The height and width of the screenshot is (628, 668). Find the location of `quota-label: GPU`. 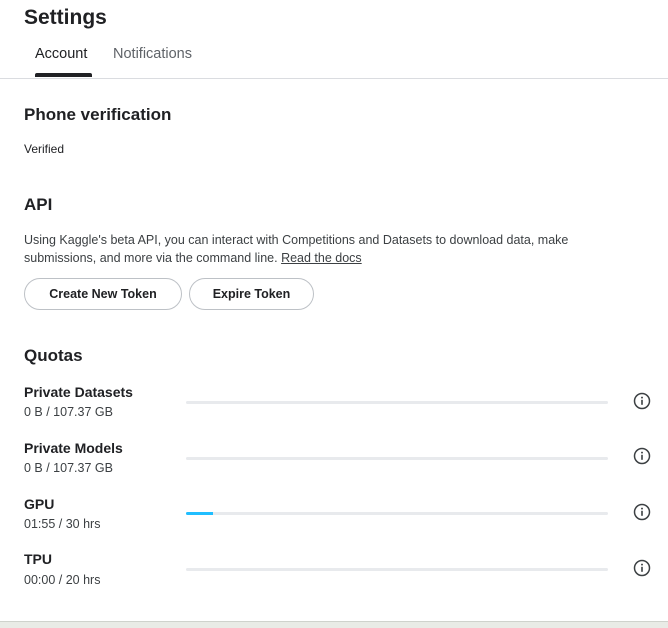

quota-label: GPU is located at coordinates (39, 504).